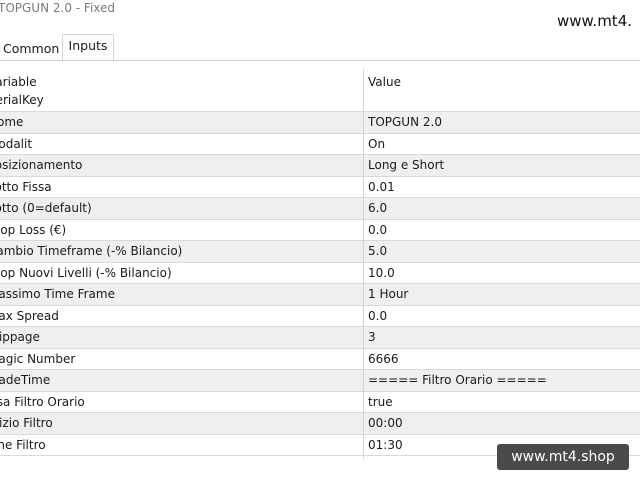 Image resolution: width=640 pixels, height=480 pixels. Describe the element at coordinates (320, 144) in the screenshot. I see `table-row: Modalit On` at that location.